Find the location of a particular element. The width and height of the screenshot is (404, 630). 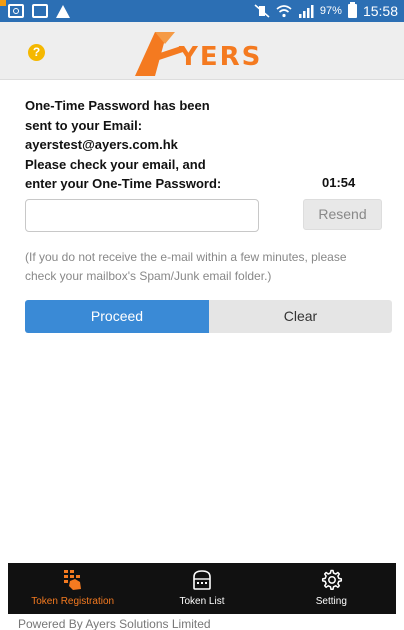

otp-input is located at coordinates (142, 215).